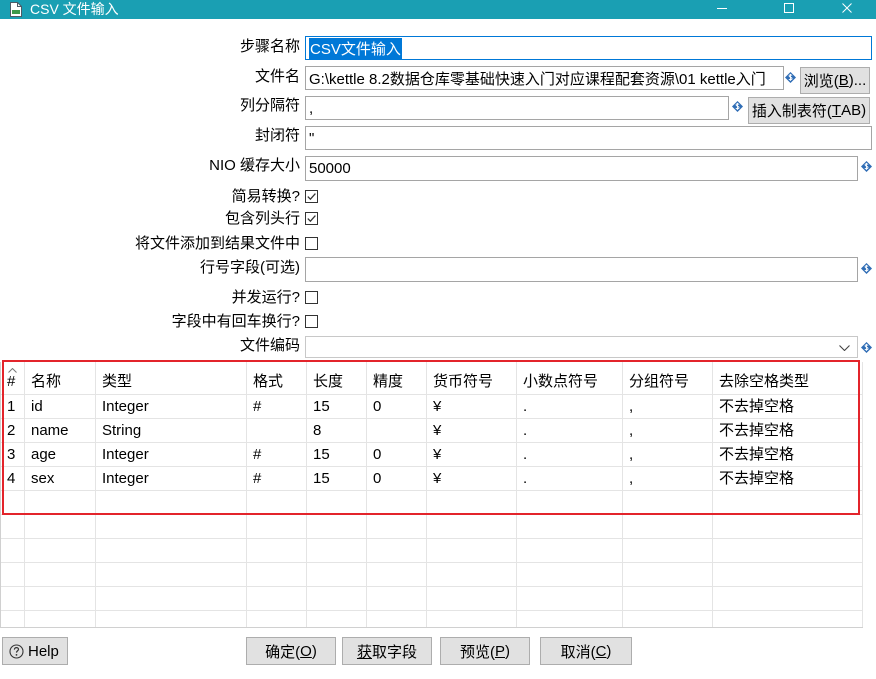  What do you see at coordinates (397, 378) in the screenshot?
I see `column-header-precision: 精度` at bounding box center [397, 378].